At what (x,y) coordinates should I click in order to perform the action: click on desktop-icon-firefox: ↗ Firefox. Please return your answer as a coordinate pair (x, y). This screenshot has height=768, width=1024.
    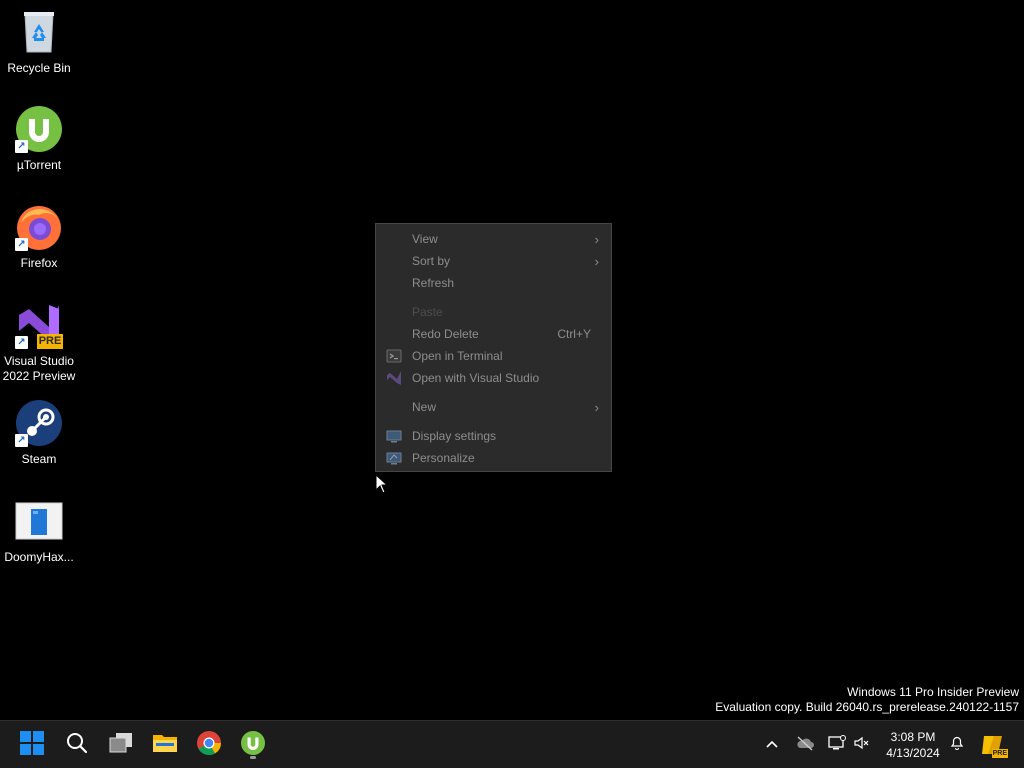
    Looking at the image, I should click on (39, 237).